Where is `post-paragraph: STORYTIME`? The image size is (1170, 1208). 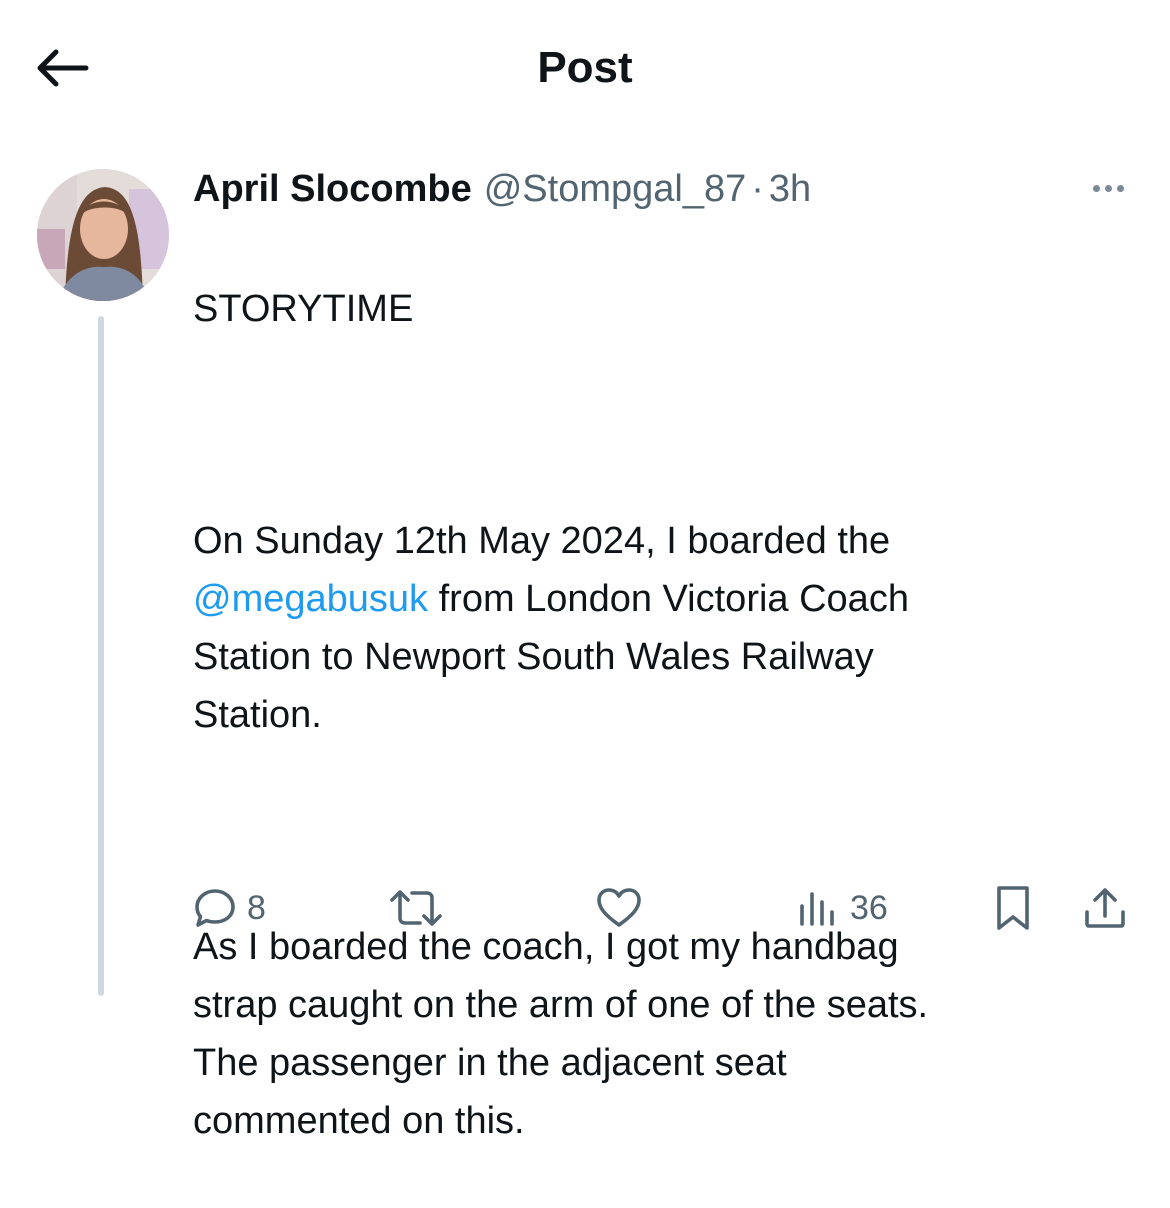
post-paragraph: STORYTIME is located at coordinates (303, 309).